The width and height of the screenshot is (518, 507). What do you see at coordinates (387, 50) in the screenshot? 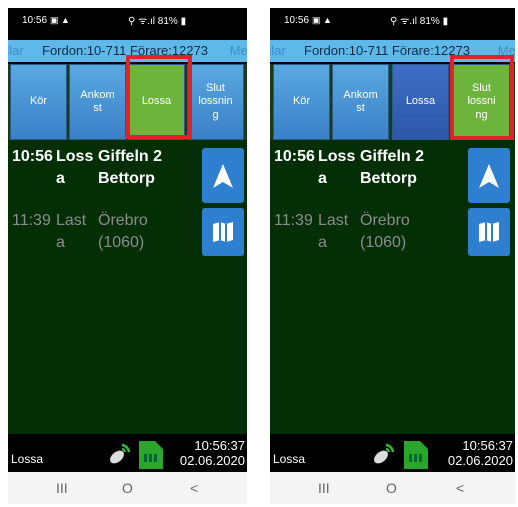
I see `vehicle-driver-info: Fordon:10-711 Förare:12273` at bounding box center [387, 50].